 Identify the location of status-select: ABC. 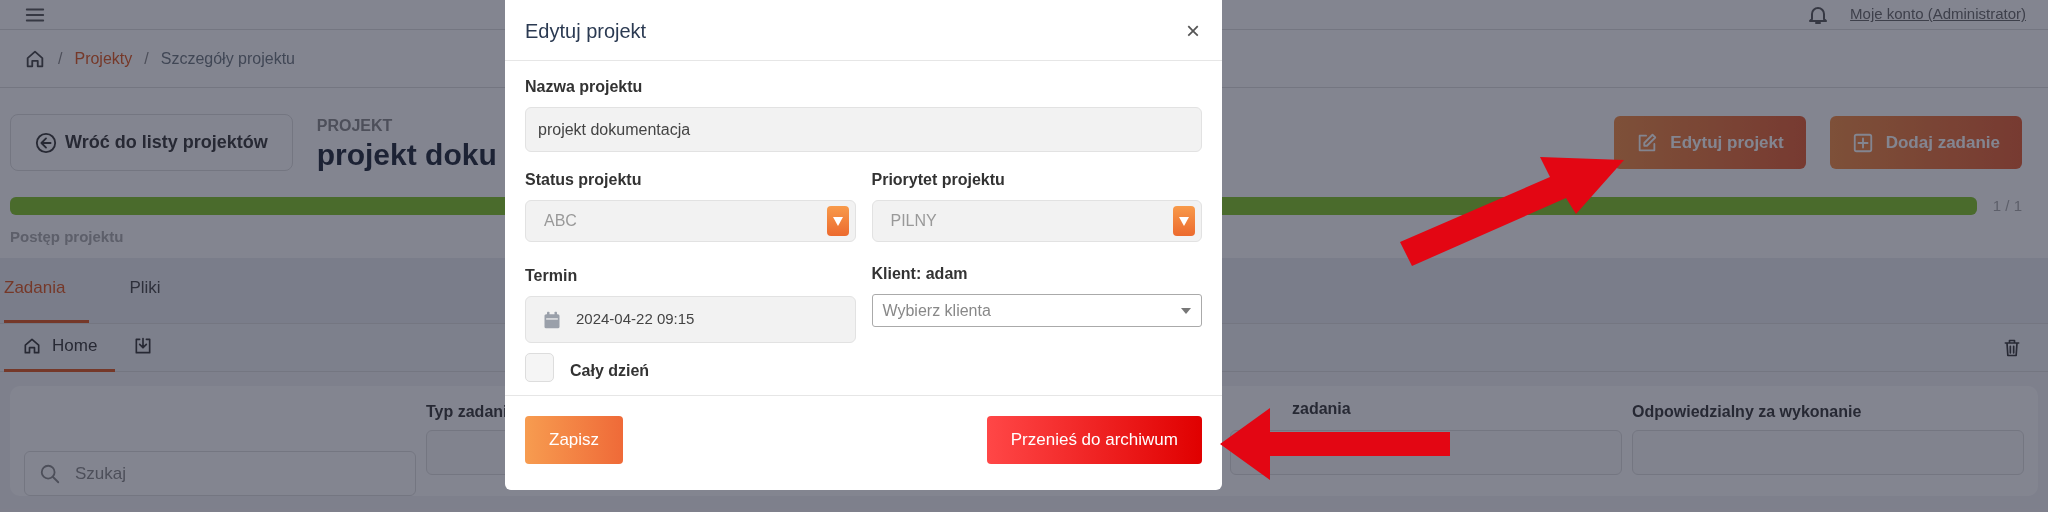
(690, 221).